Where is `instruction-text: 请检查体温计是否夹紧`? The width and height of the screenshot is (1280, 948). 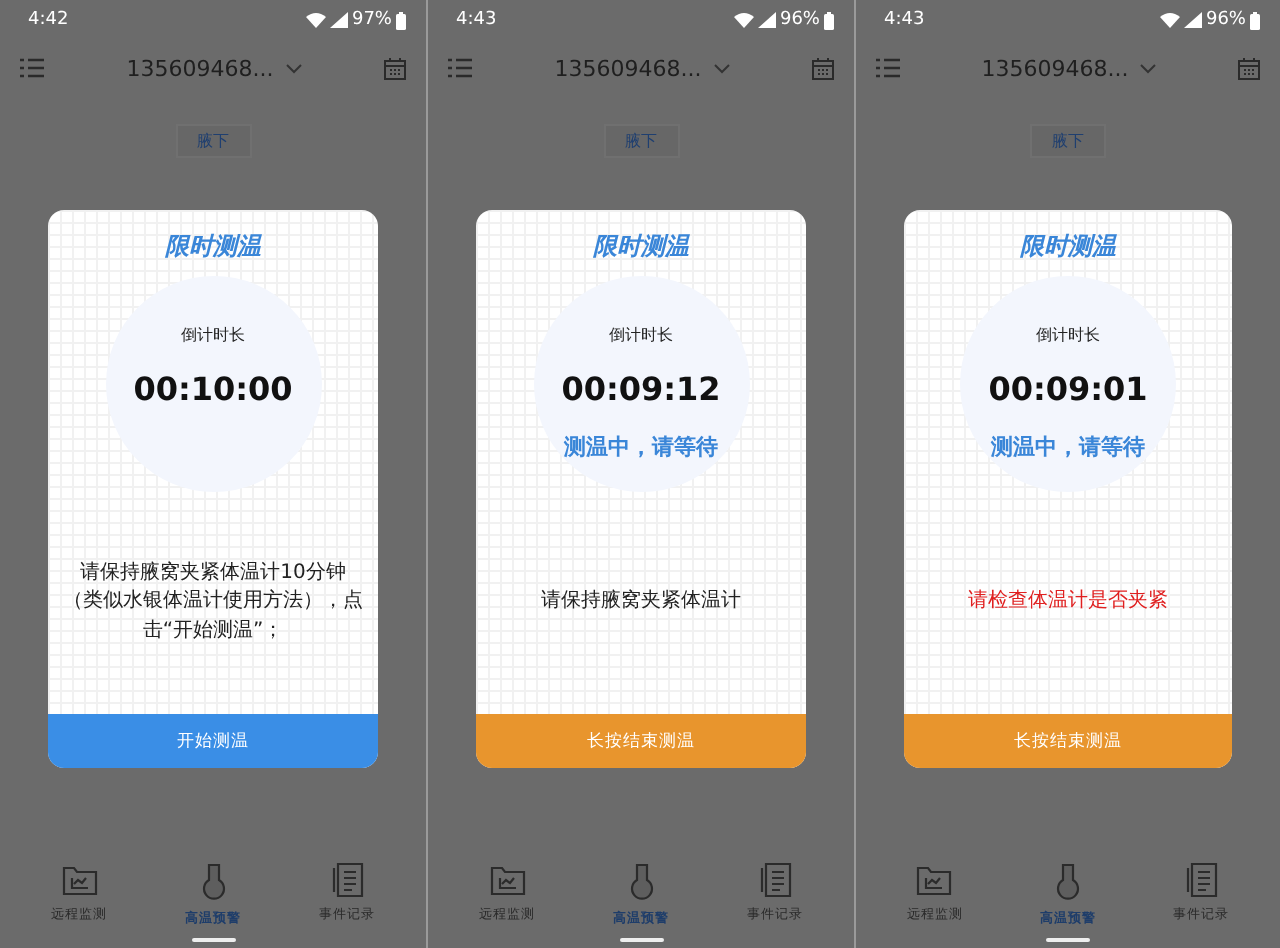
instruction-text: 请检查体温计是否夹紧 is located at coordinates (1068, 602).